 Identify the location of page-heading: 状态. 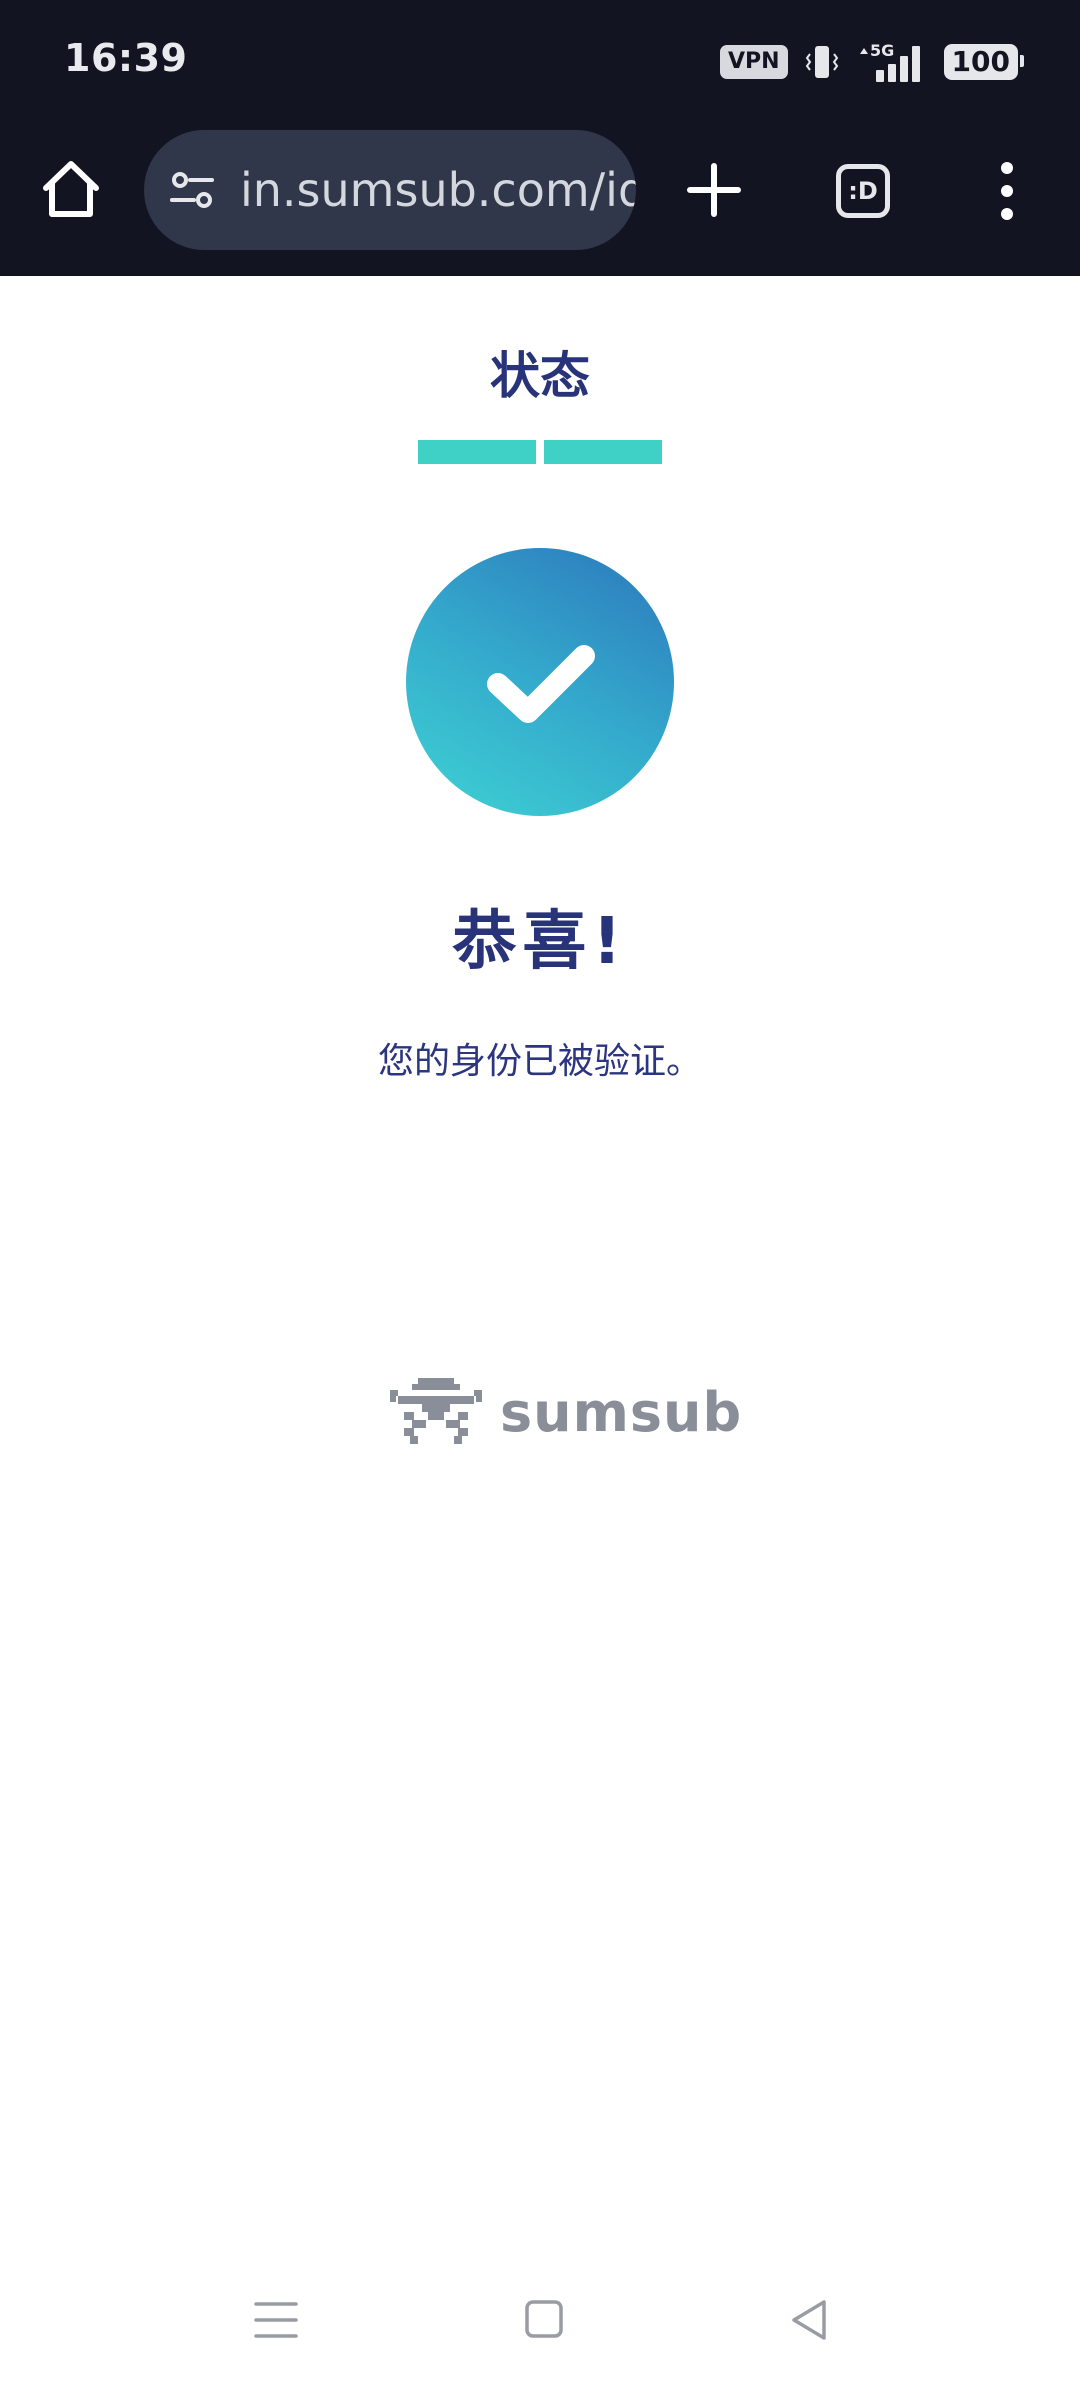
(540, 376).